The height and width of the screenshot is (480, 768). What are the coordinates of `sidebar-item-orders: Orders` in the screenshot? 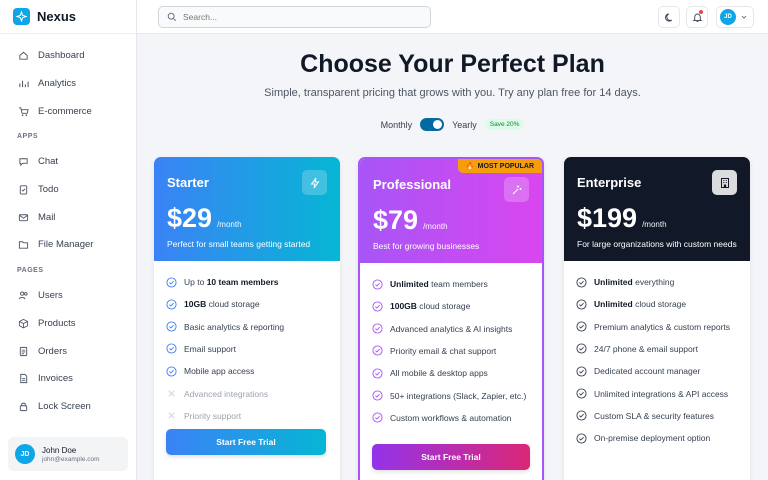 It's located at (68, 351).